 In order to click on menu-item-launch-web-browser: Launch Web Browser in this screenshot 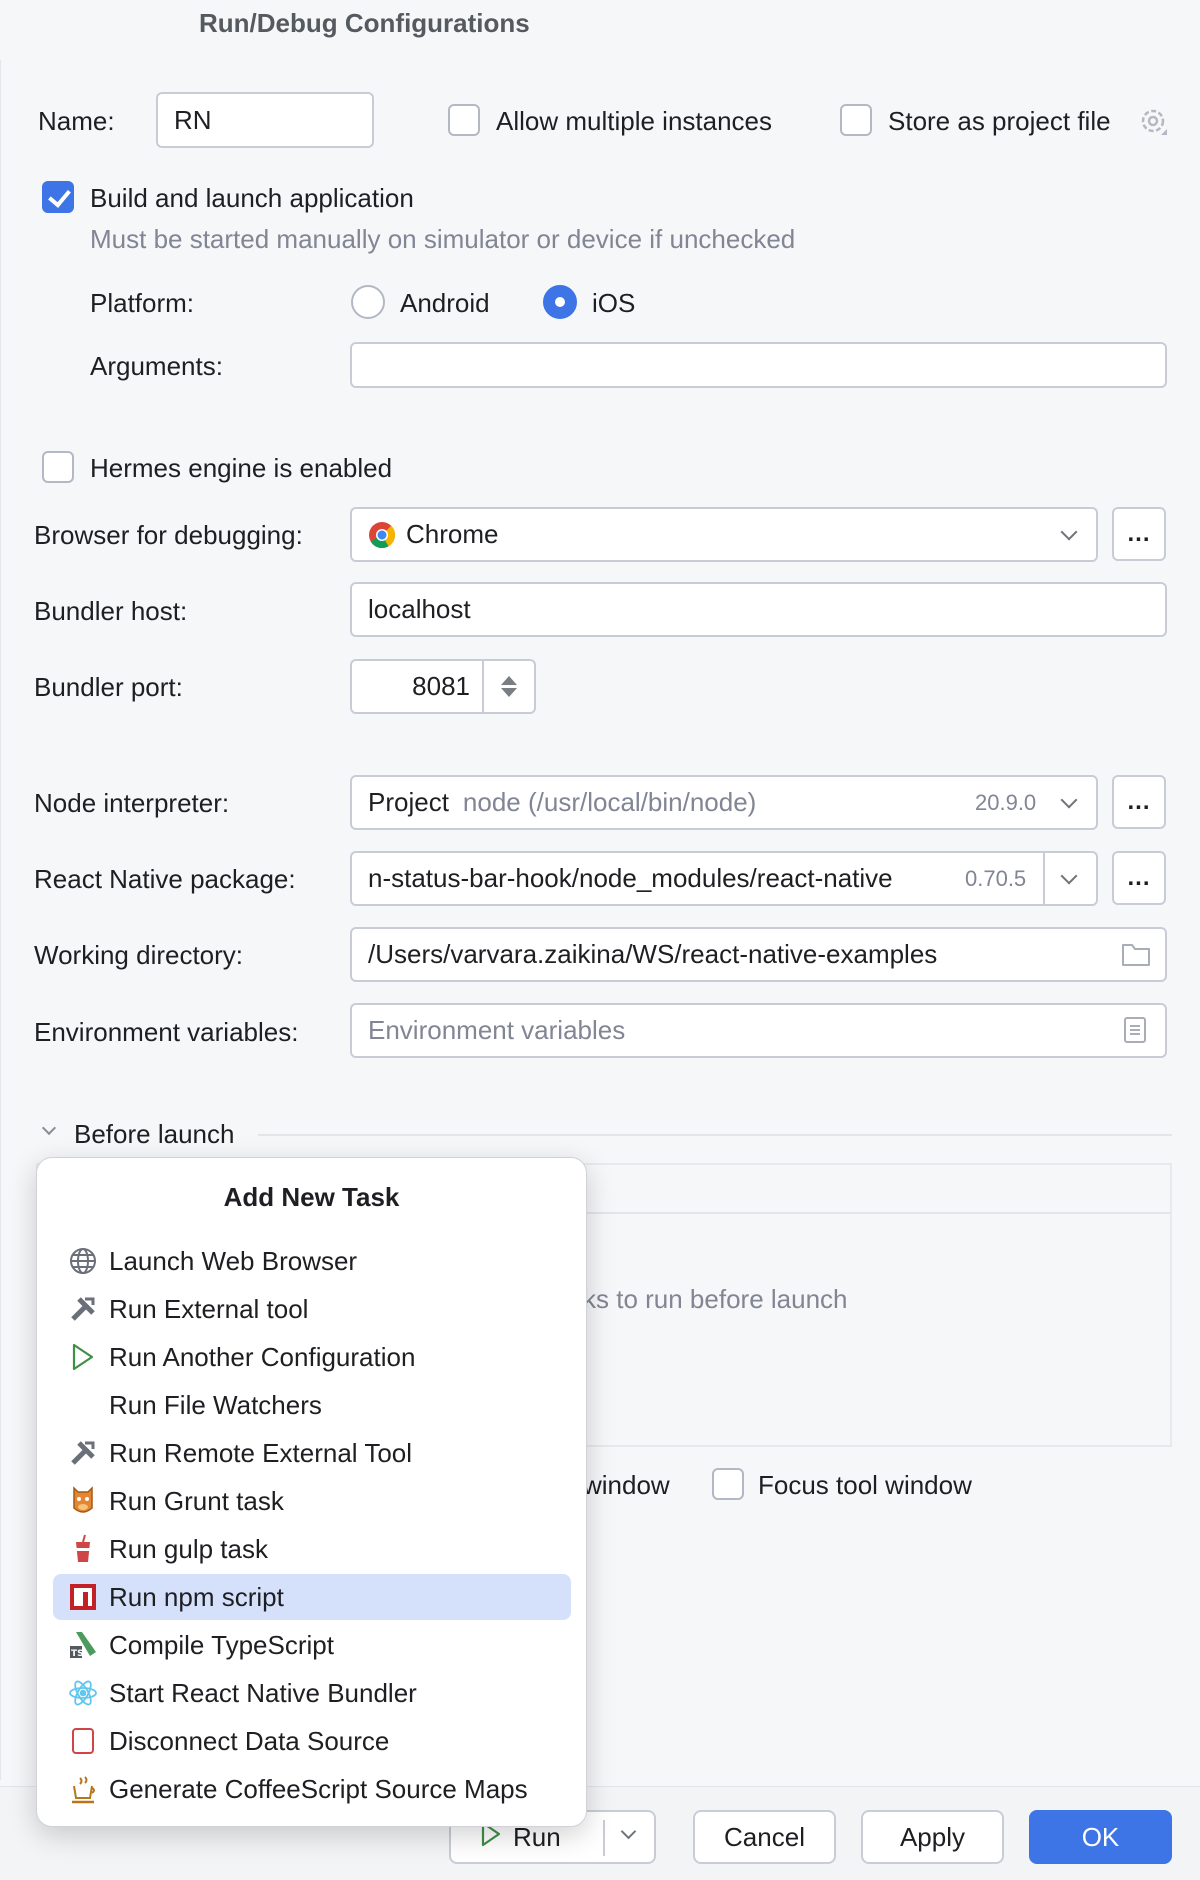, I will do `click(312, 1261)`.